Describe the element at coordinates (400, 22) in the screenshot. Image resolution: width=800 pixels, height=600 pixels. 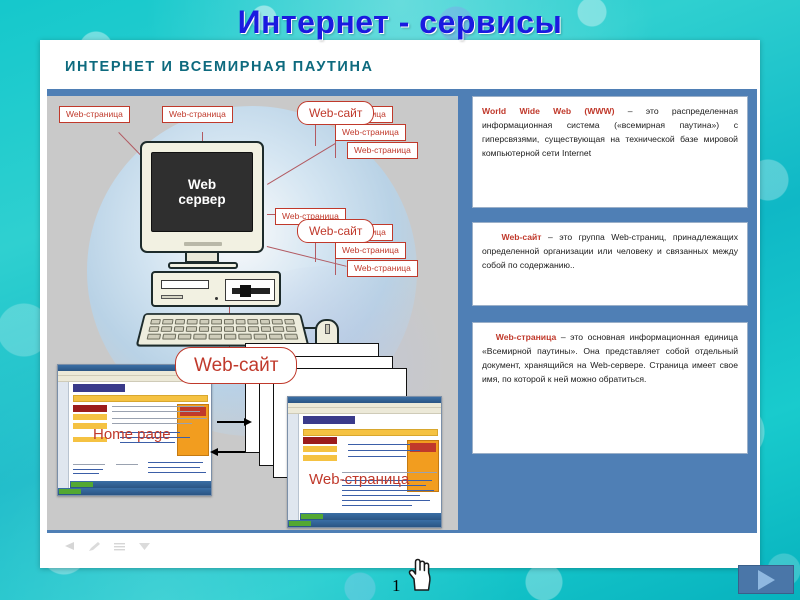
I see `page-title: Интернет - сервисы` at that location.